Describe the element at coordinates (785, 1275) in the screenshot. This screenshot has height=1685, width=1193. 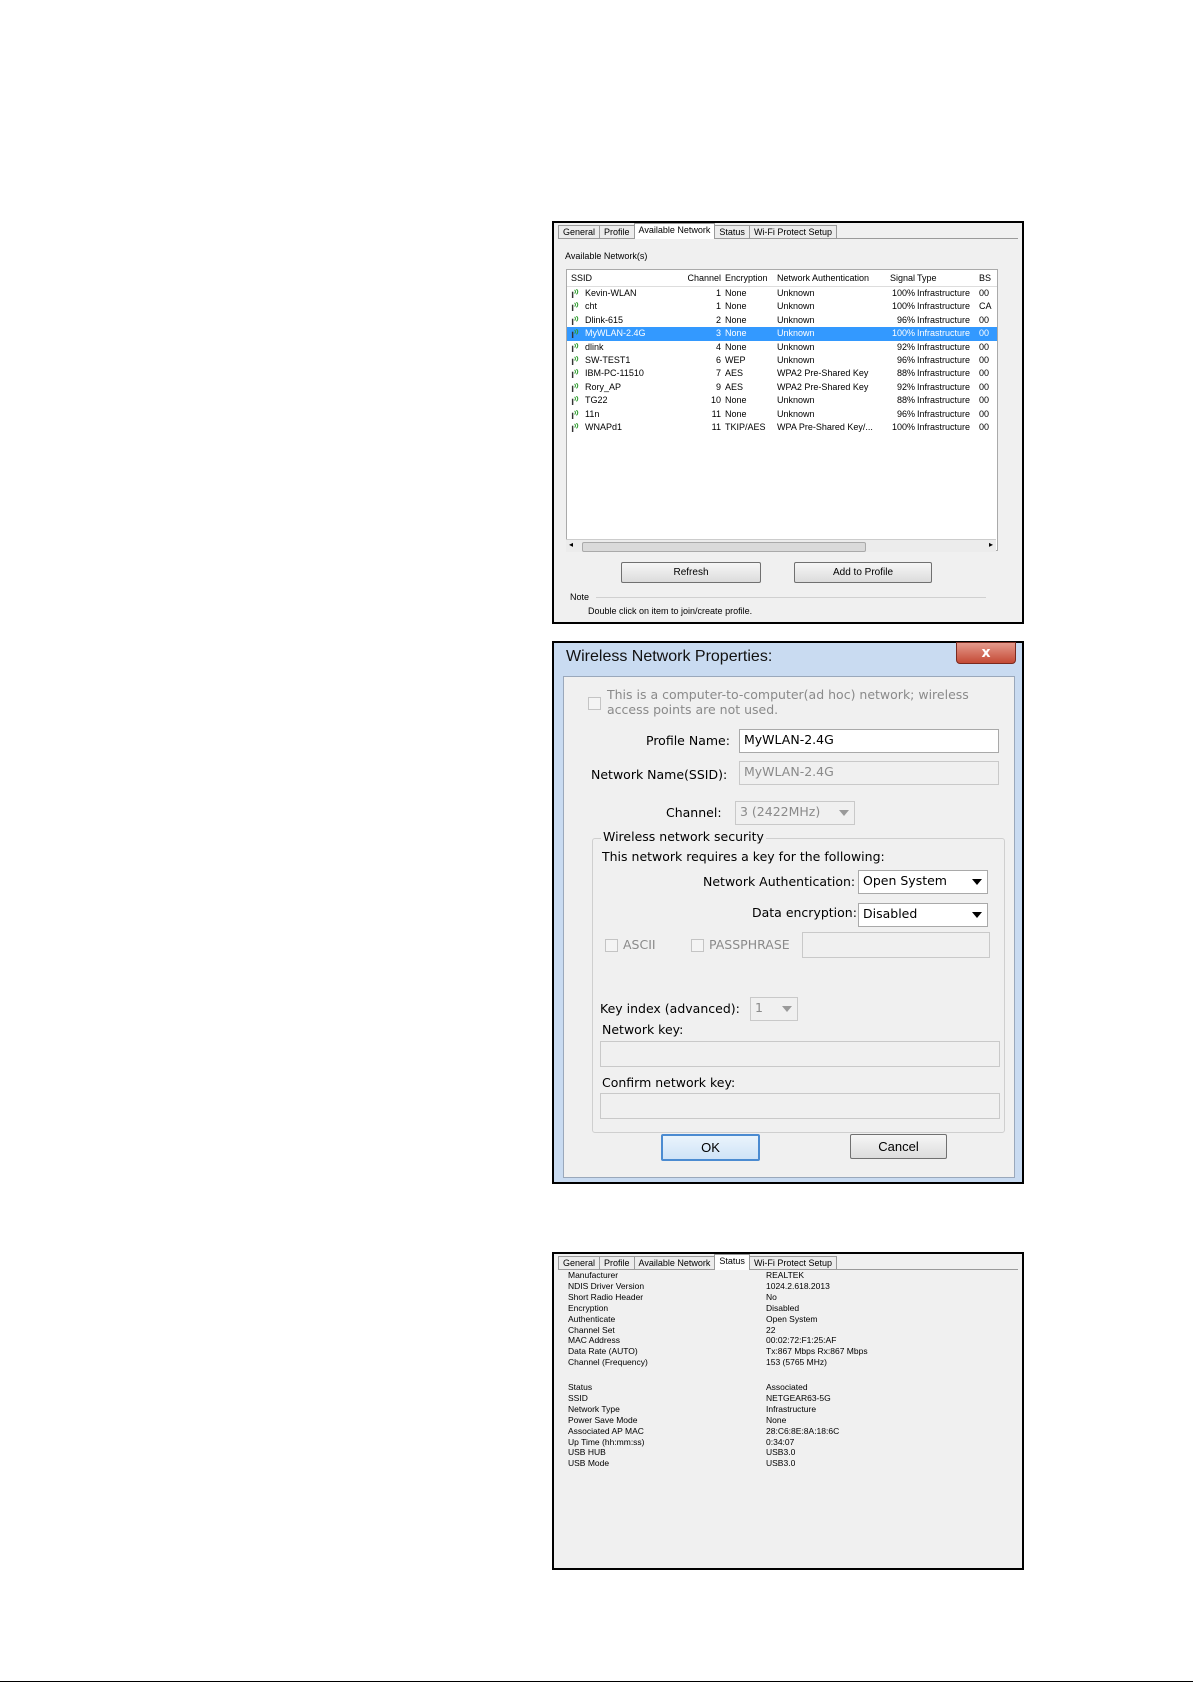
I see `status-value: REALTEK` at that location.